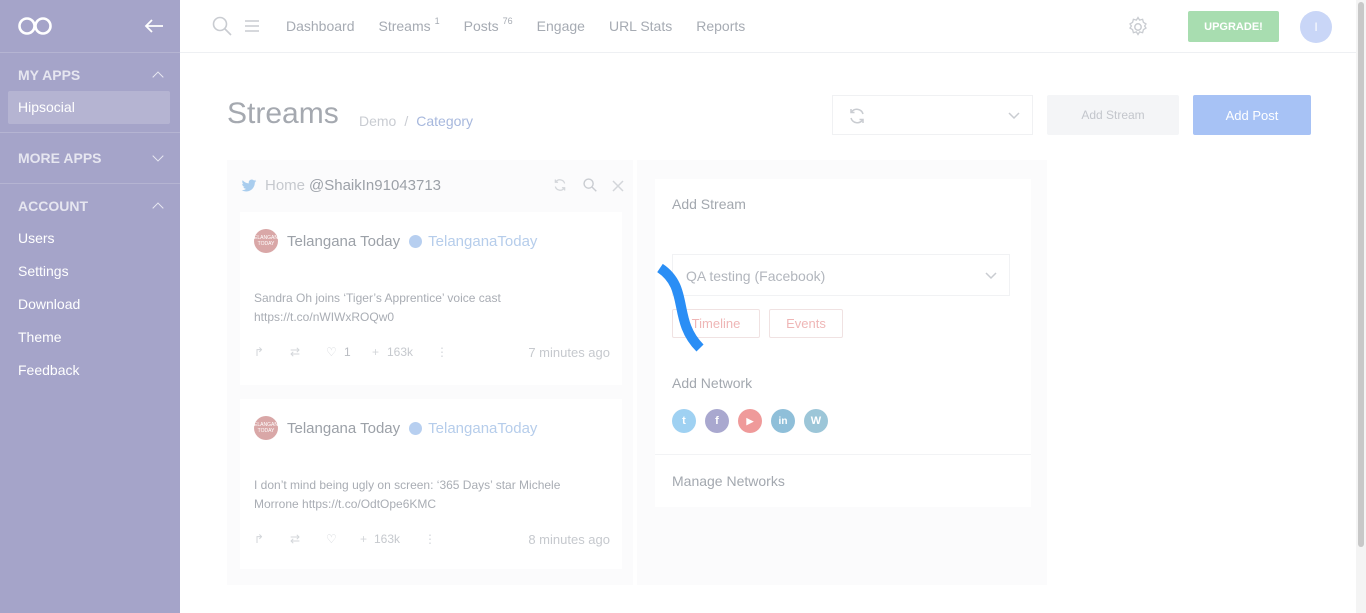 The width and height of the screenshot is (1366, 613). What do you see at coordinates (53, 206) in the screenshot?
I see `section-title: ACCOUNT` at bounding box center [53, 206].